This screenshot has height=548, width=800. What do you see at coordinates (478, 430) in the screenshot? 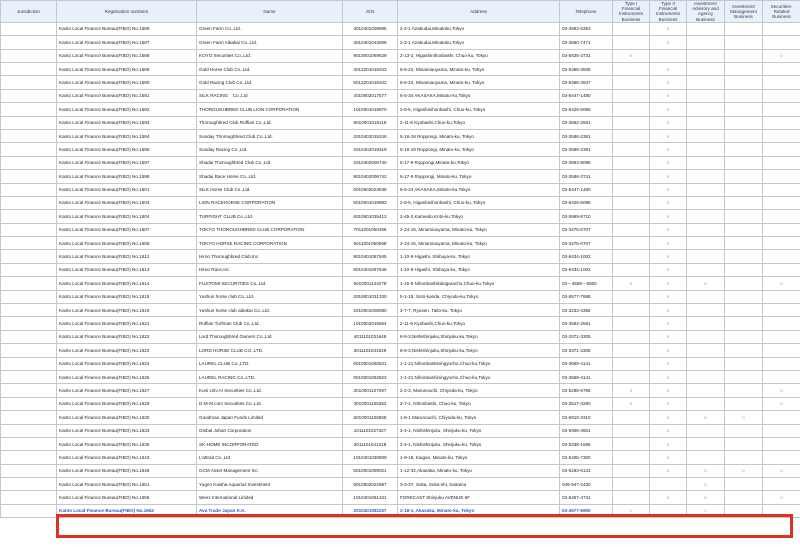
I see `cell-address: 2-4-1, Nishishinjuku, Shinjuku-ku, Tokyo` at bounding box center [478, 430].